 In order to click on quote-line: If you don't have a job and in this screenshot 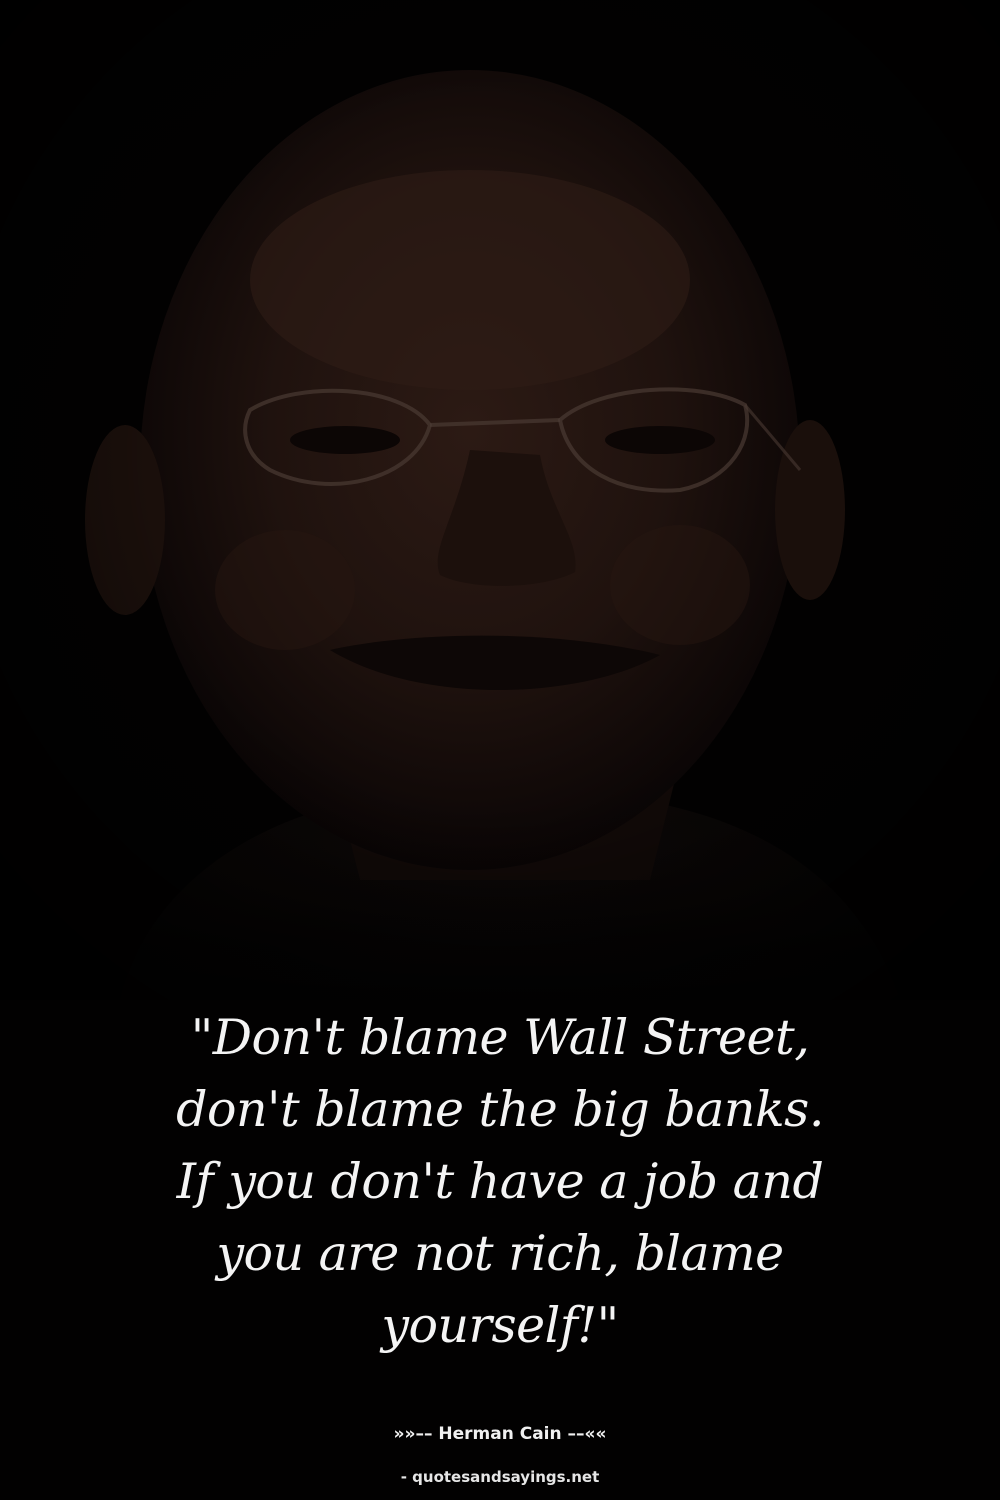, I will do `click(500, 1181)`.